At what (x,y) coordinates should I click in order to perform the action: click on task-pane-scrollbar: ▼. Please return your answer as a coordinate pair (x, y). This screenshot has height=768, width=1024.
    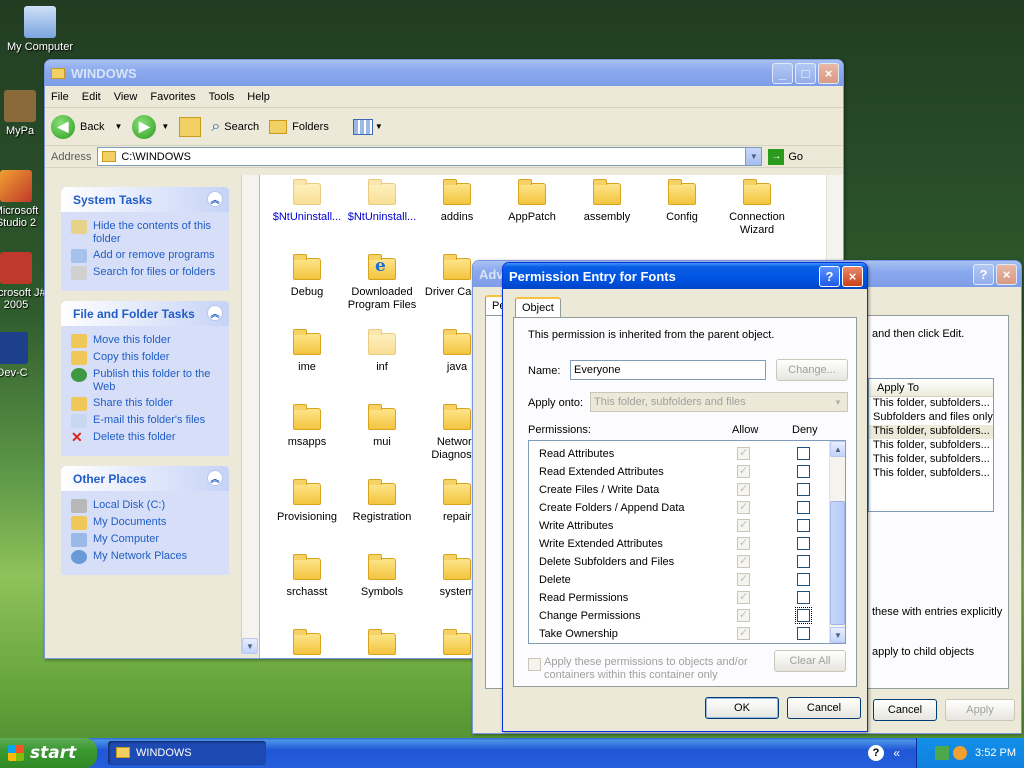
    Looking at the image, I should click on (250, 414).